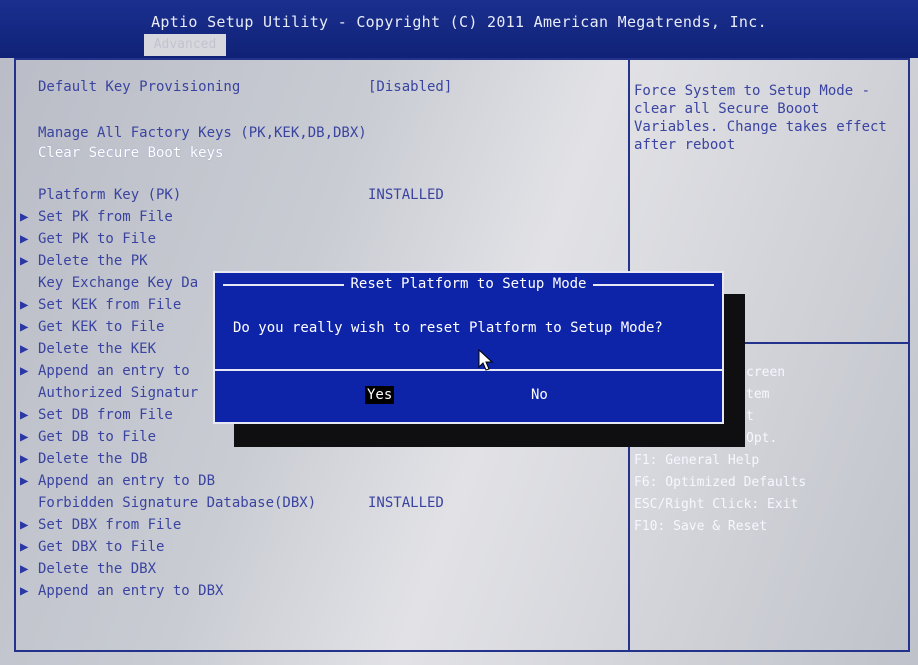 The image size is (918, 665). I want to click on menu-item-delete-pk: ▶ Delete the PK, so click(84, 261).